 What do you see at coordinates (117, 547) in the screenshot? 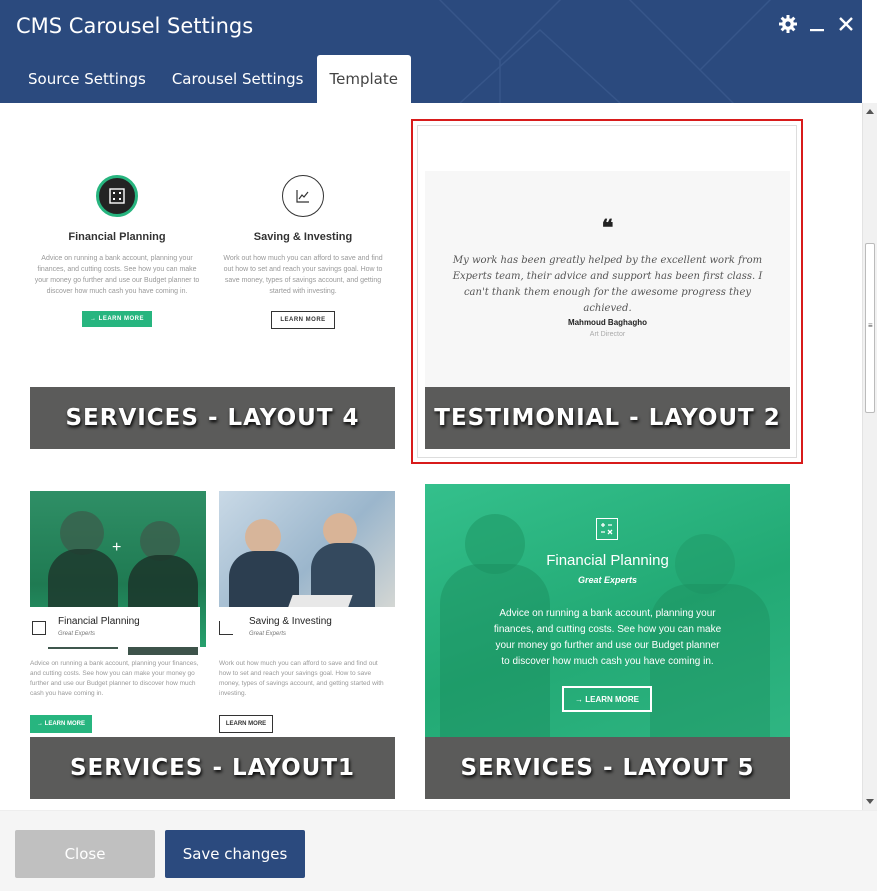
I see `plus-icon: +` at bounding box center [117, 547].